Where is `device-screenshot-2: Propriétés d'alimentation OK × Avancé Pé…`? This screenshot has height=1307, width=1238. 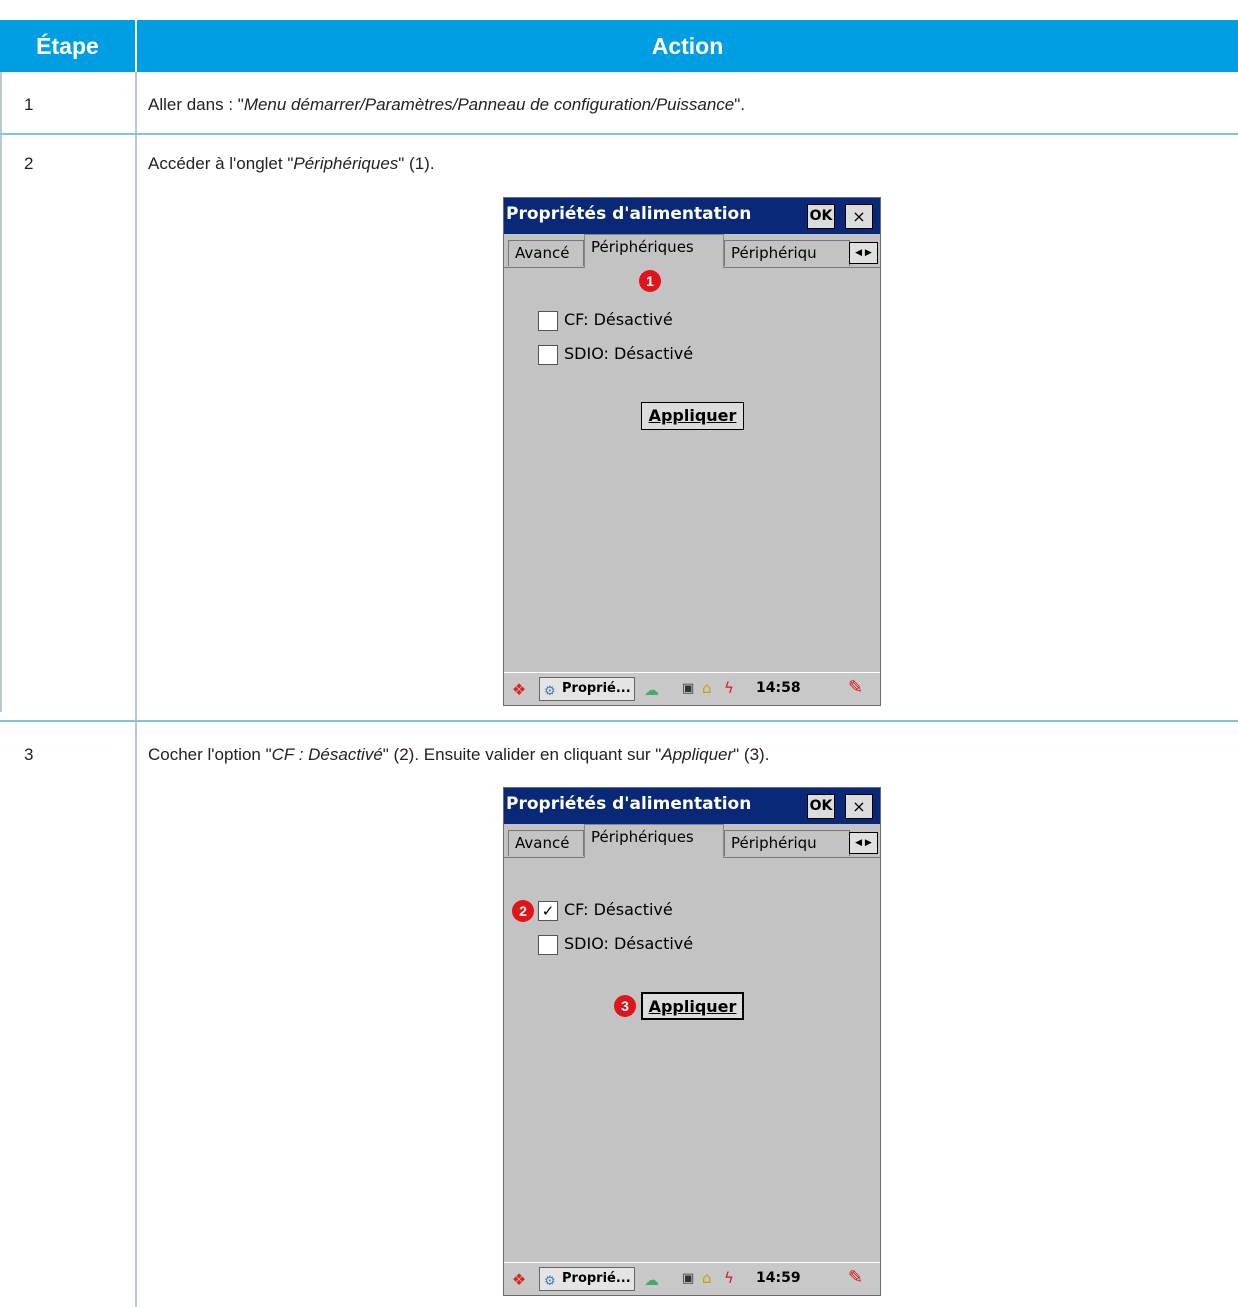
device-screenshot-2: Propriétés d'alimentation OK × Avancé Pé… is located at coordinates (692, 1041).